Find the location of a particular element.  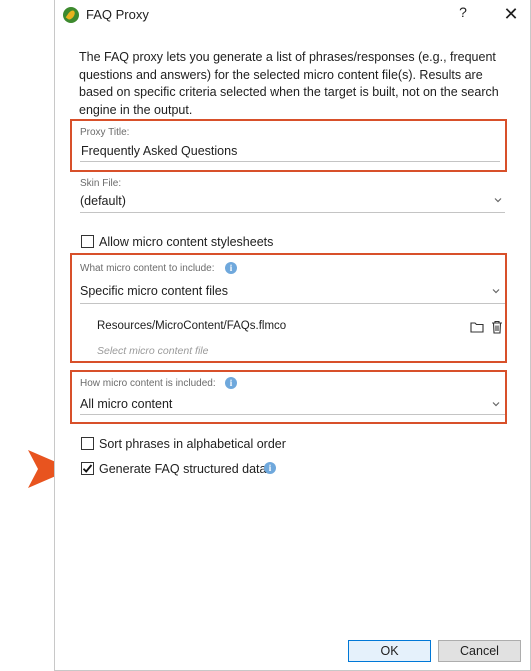

proxy-title-group: Proxy Title: Frequently Asked Questions is located at coordinates (288, 145).